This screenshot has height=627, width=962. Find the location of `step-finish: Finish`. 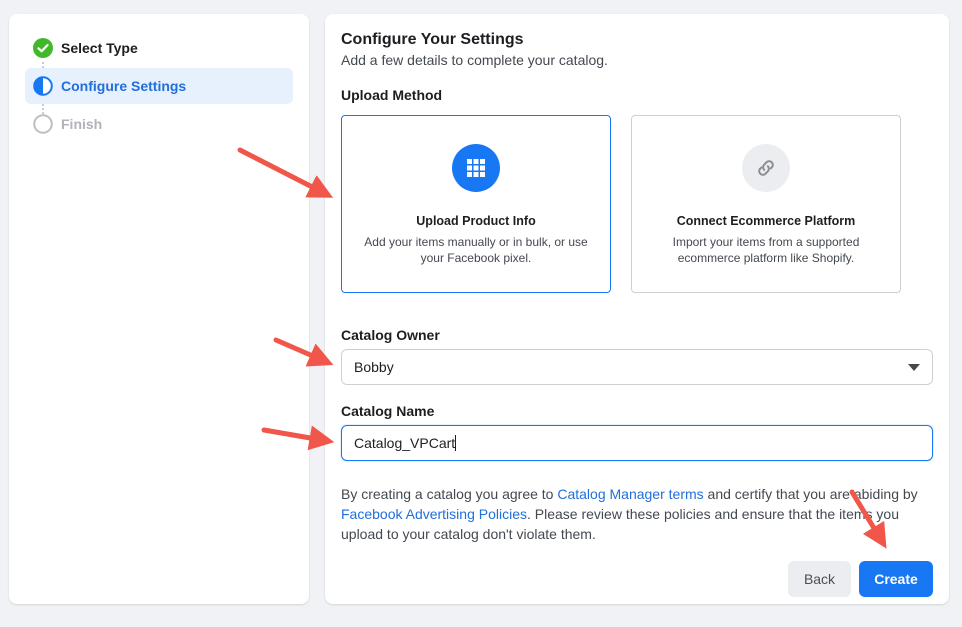

step-finish: Finish is located at coordinates (159, 124).